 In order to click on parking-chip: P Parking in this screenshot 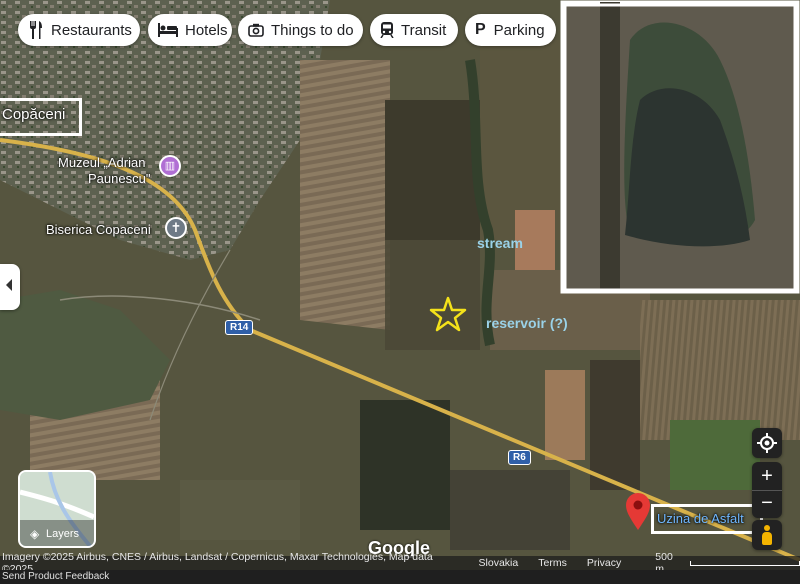, I will do `click(510, 30)`.